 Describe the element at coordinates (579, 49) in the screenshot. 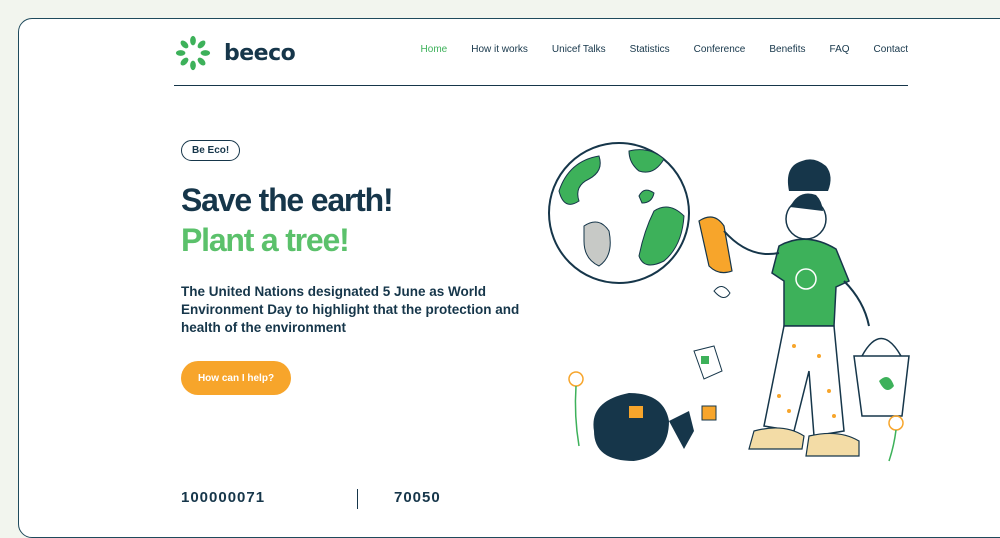

I see `nav-unicef-talks: Unicef Talks` at that location.